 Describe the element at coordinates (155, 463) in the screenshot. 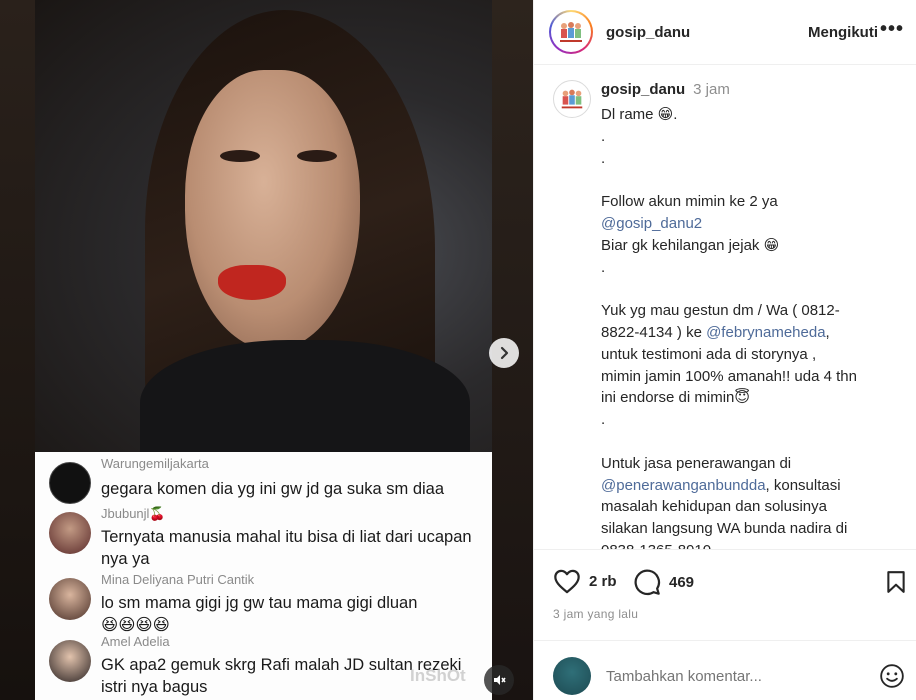

I see `comment-author: Warungemiljakarta` at that location.